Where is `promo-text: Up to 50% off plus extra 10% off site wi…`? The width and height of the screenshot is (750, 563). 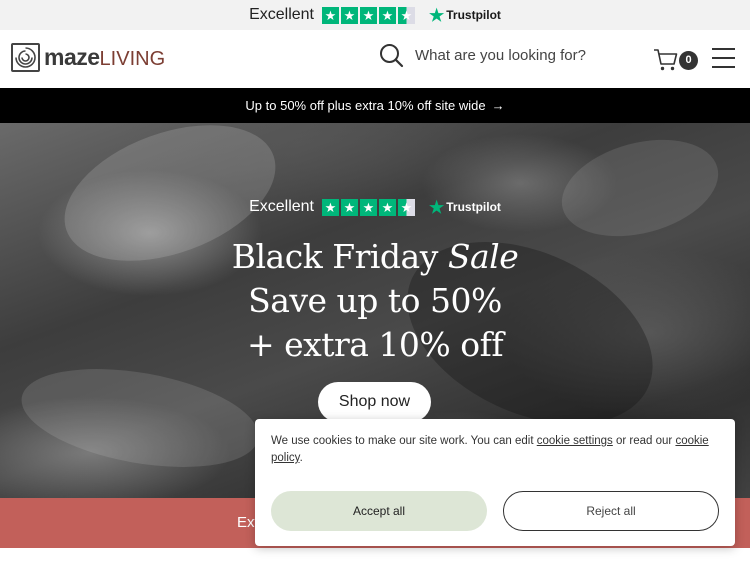
promo-text: Up to 50% off plus extra 10% off site wi… is located at coordinates (365, 105).